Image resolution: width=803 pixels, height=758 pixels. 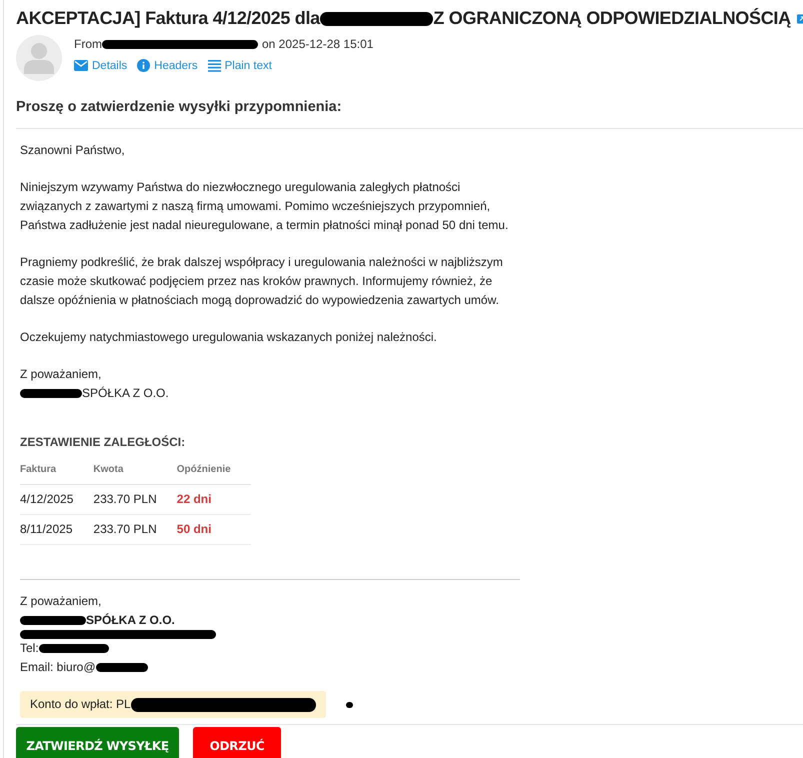 I want to click on phone-label: Tel:, so click(x=29, y=648).